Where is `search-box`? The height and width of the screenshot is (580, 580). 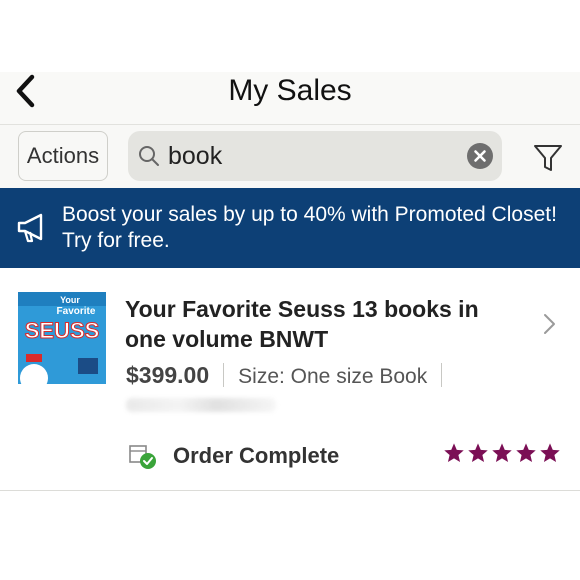
search-box is located at coordinates (315, 156).